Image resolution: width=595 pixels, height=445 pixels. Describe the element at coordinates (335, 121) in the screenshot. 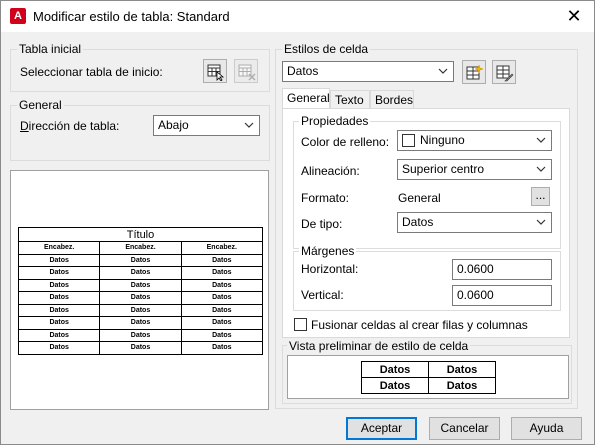

I see `properties-group-label: Propiedades` at that location.